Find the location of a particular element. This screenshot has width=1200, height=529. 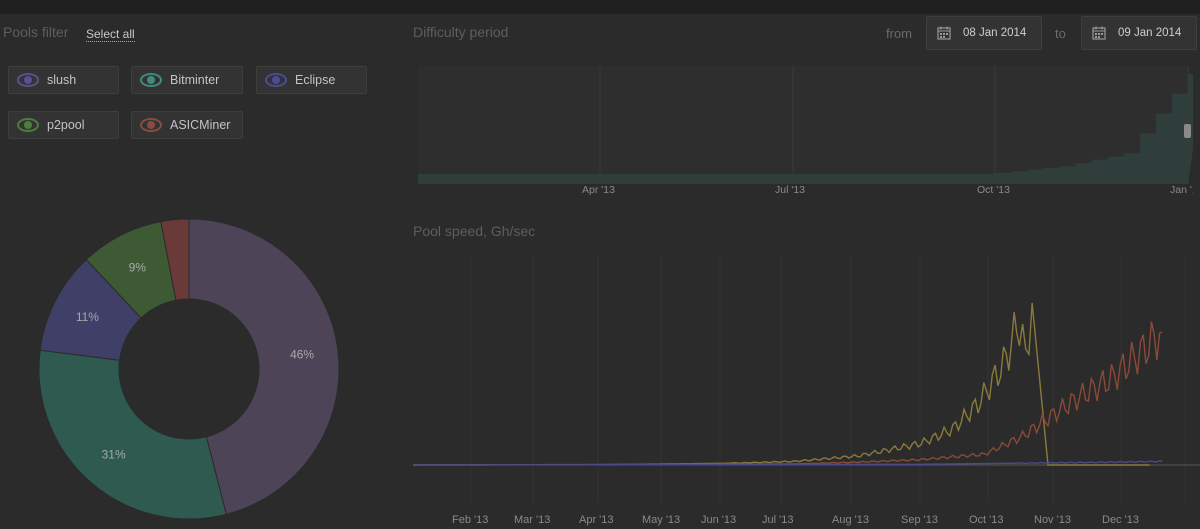

difficulty-tick-label: Apr '13 is located at coordinates (598, 190).